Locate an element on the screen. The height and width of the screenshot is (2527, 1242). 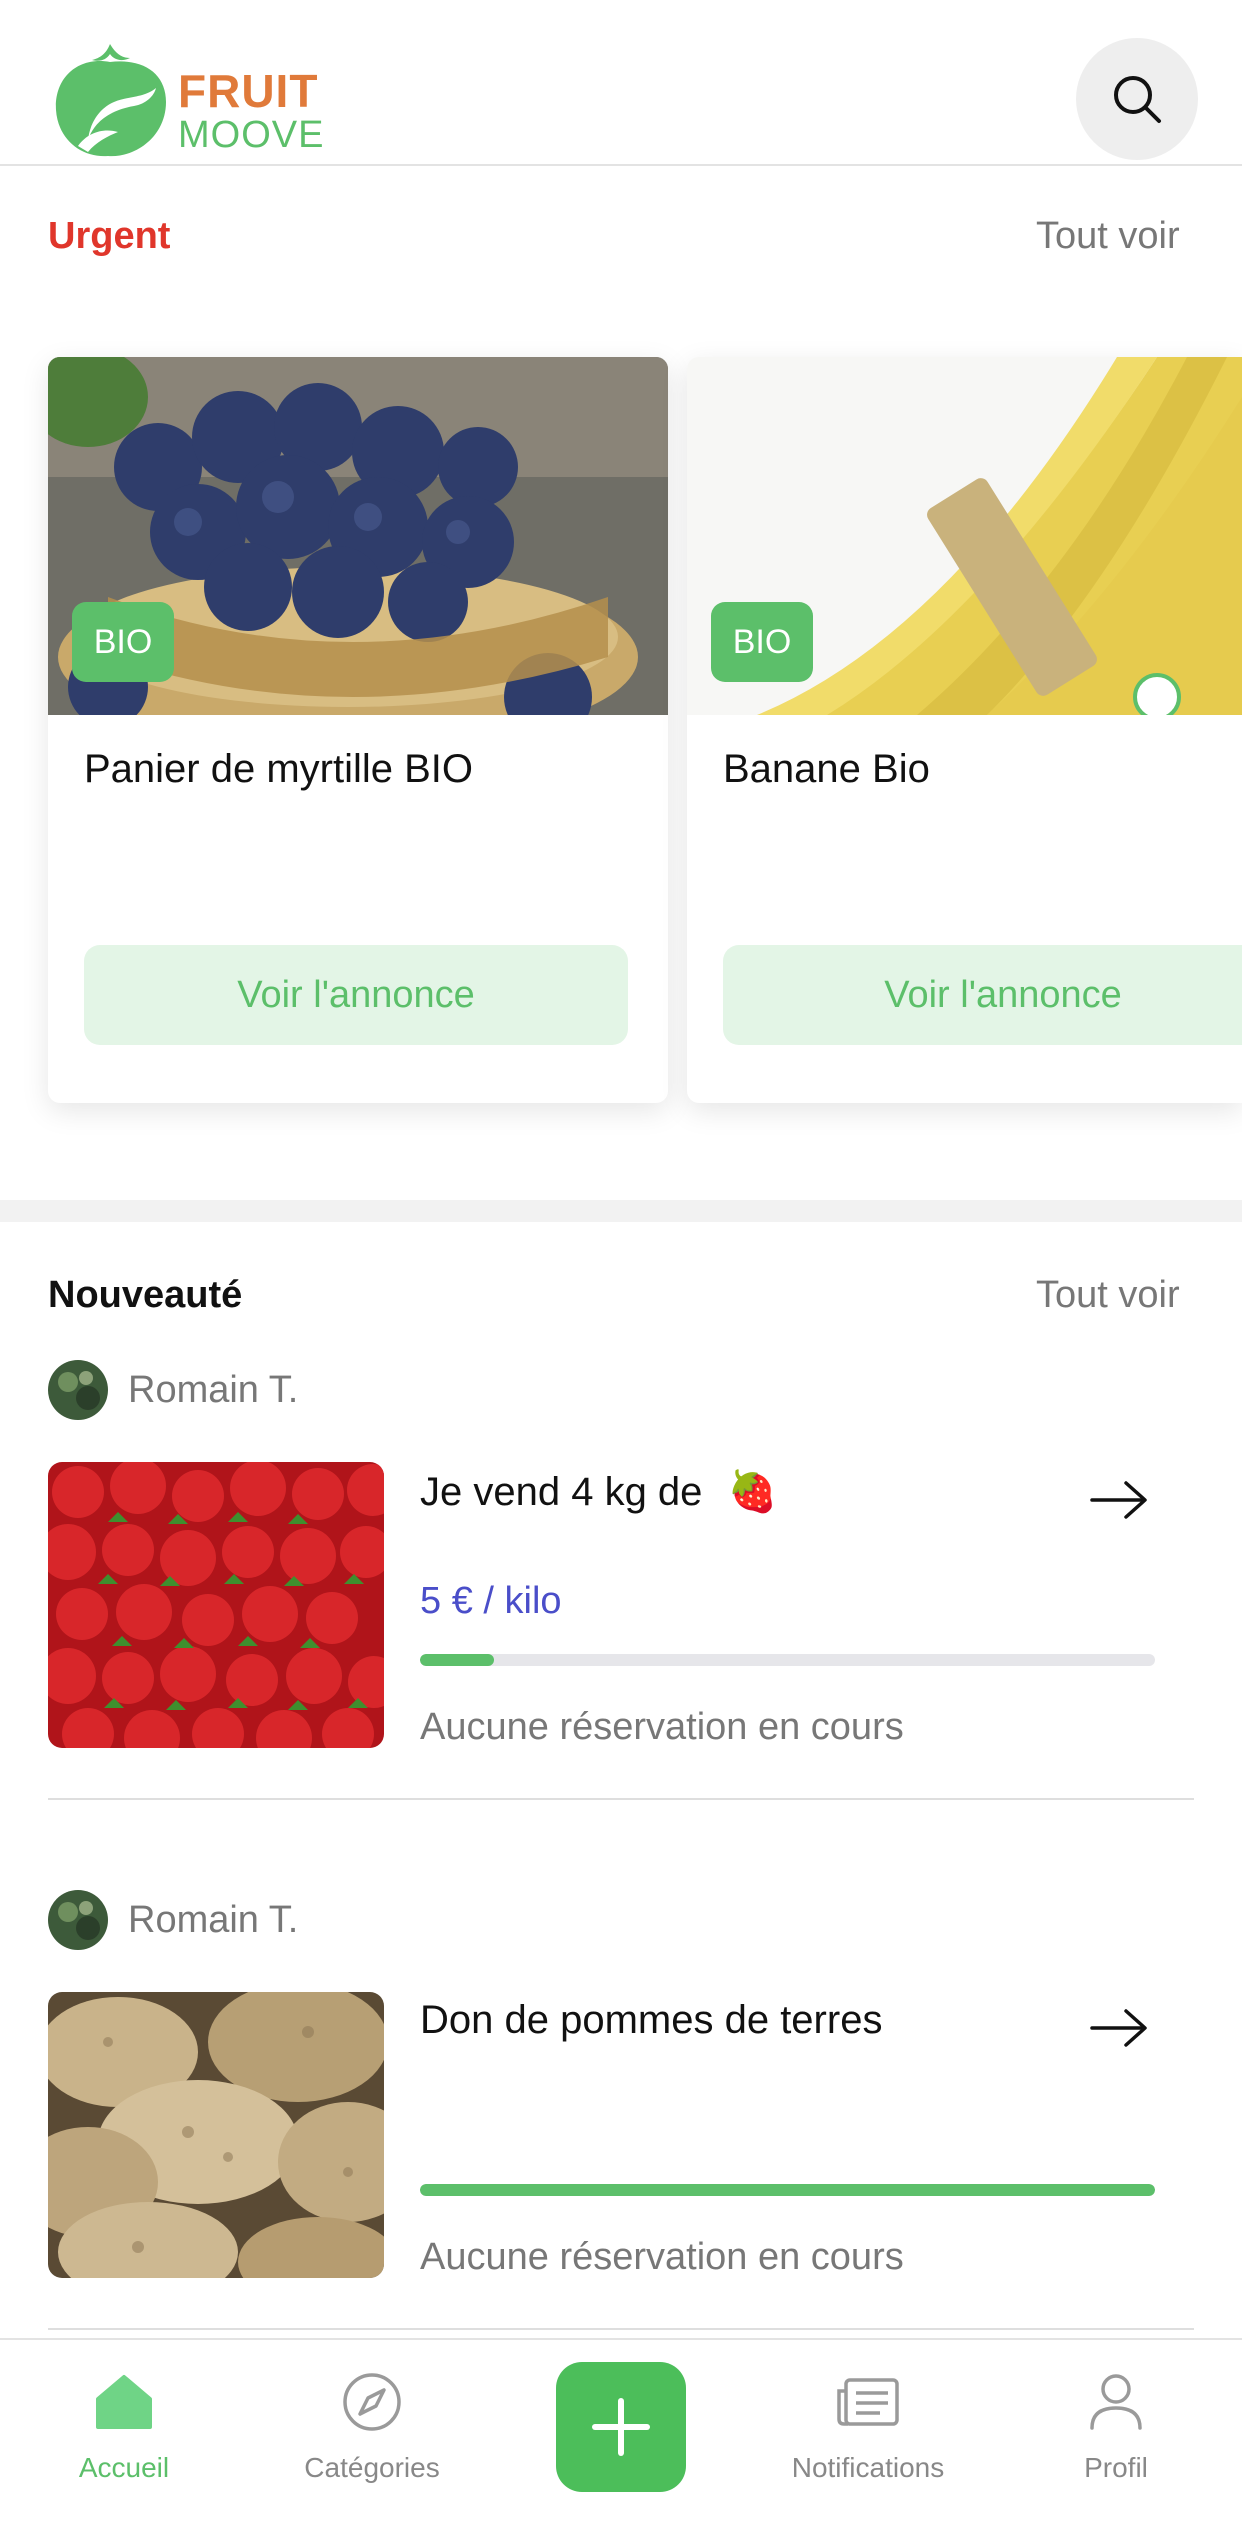
tab-accueil: Accueil is located at coordinates (124, 2433).